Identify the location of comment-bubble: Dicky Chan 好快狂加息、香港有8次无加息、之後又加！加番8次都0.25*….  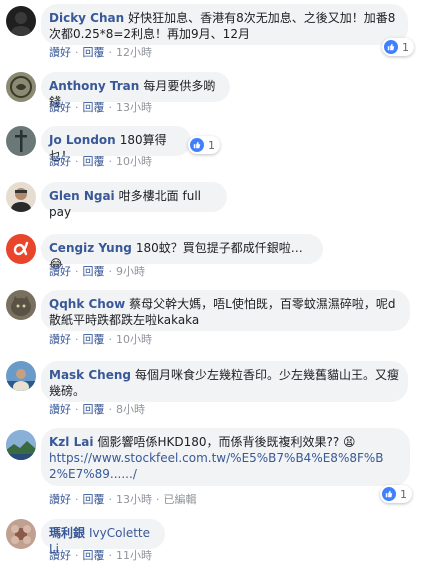
(224, 24).